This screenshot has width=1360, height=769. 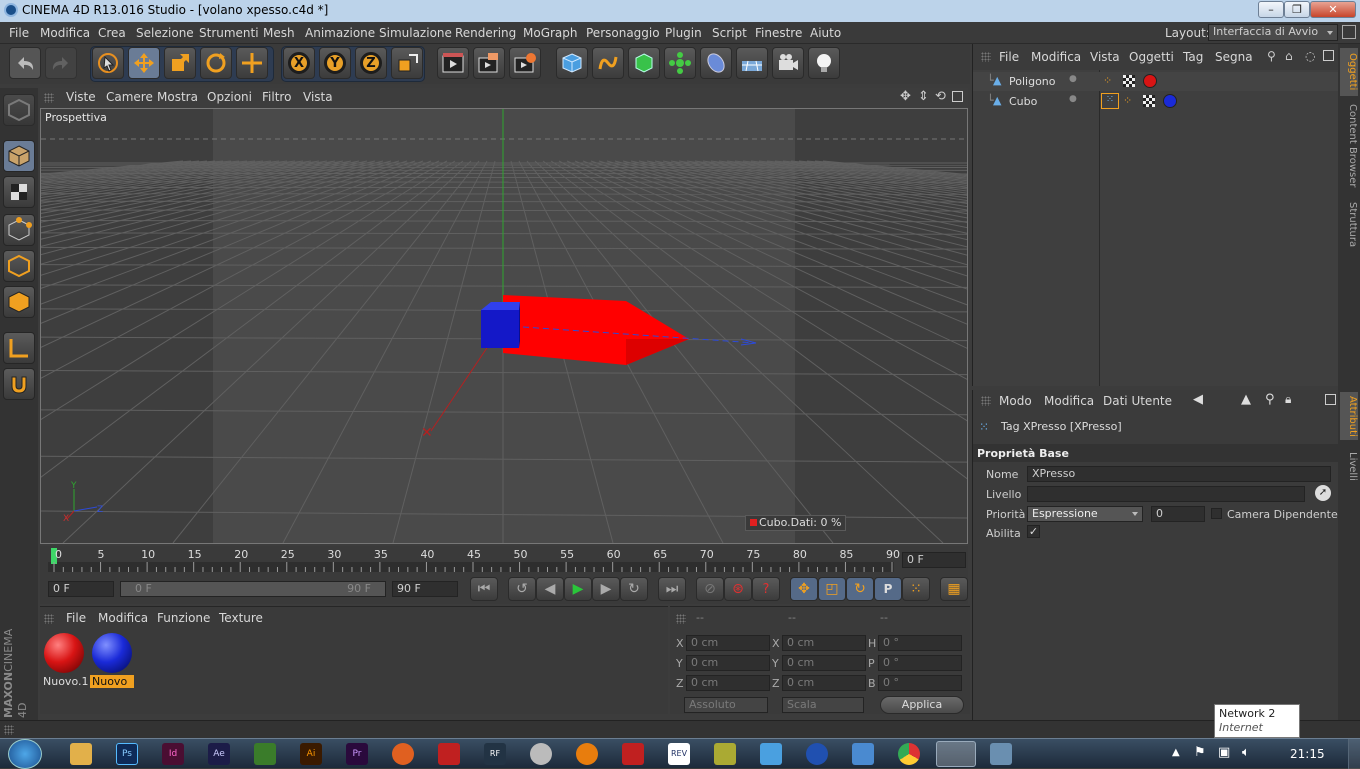 I want to click on material-menu-modifica: Modifica, so click(x=123, y=618).